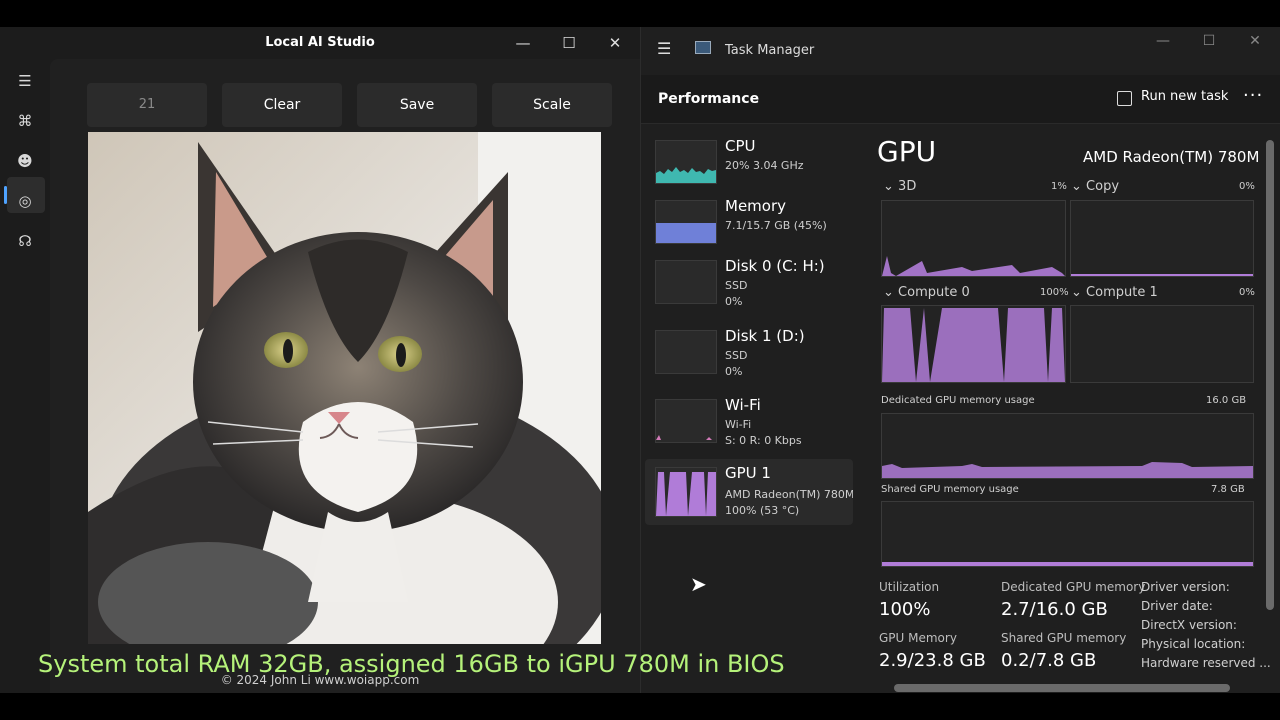 The image size is (1280, 720). I want to click on save-button: Save, so click(417, 105).